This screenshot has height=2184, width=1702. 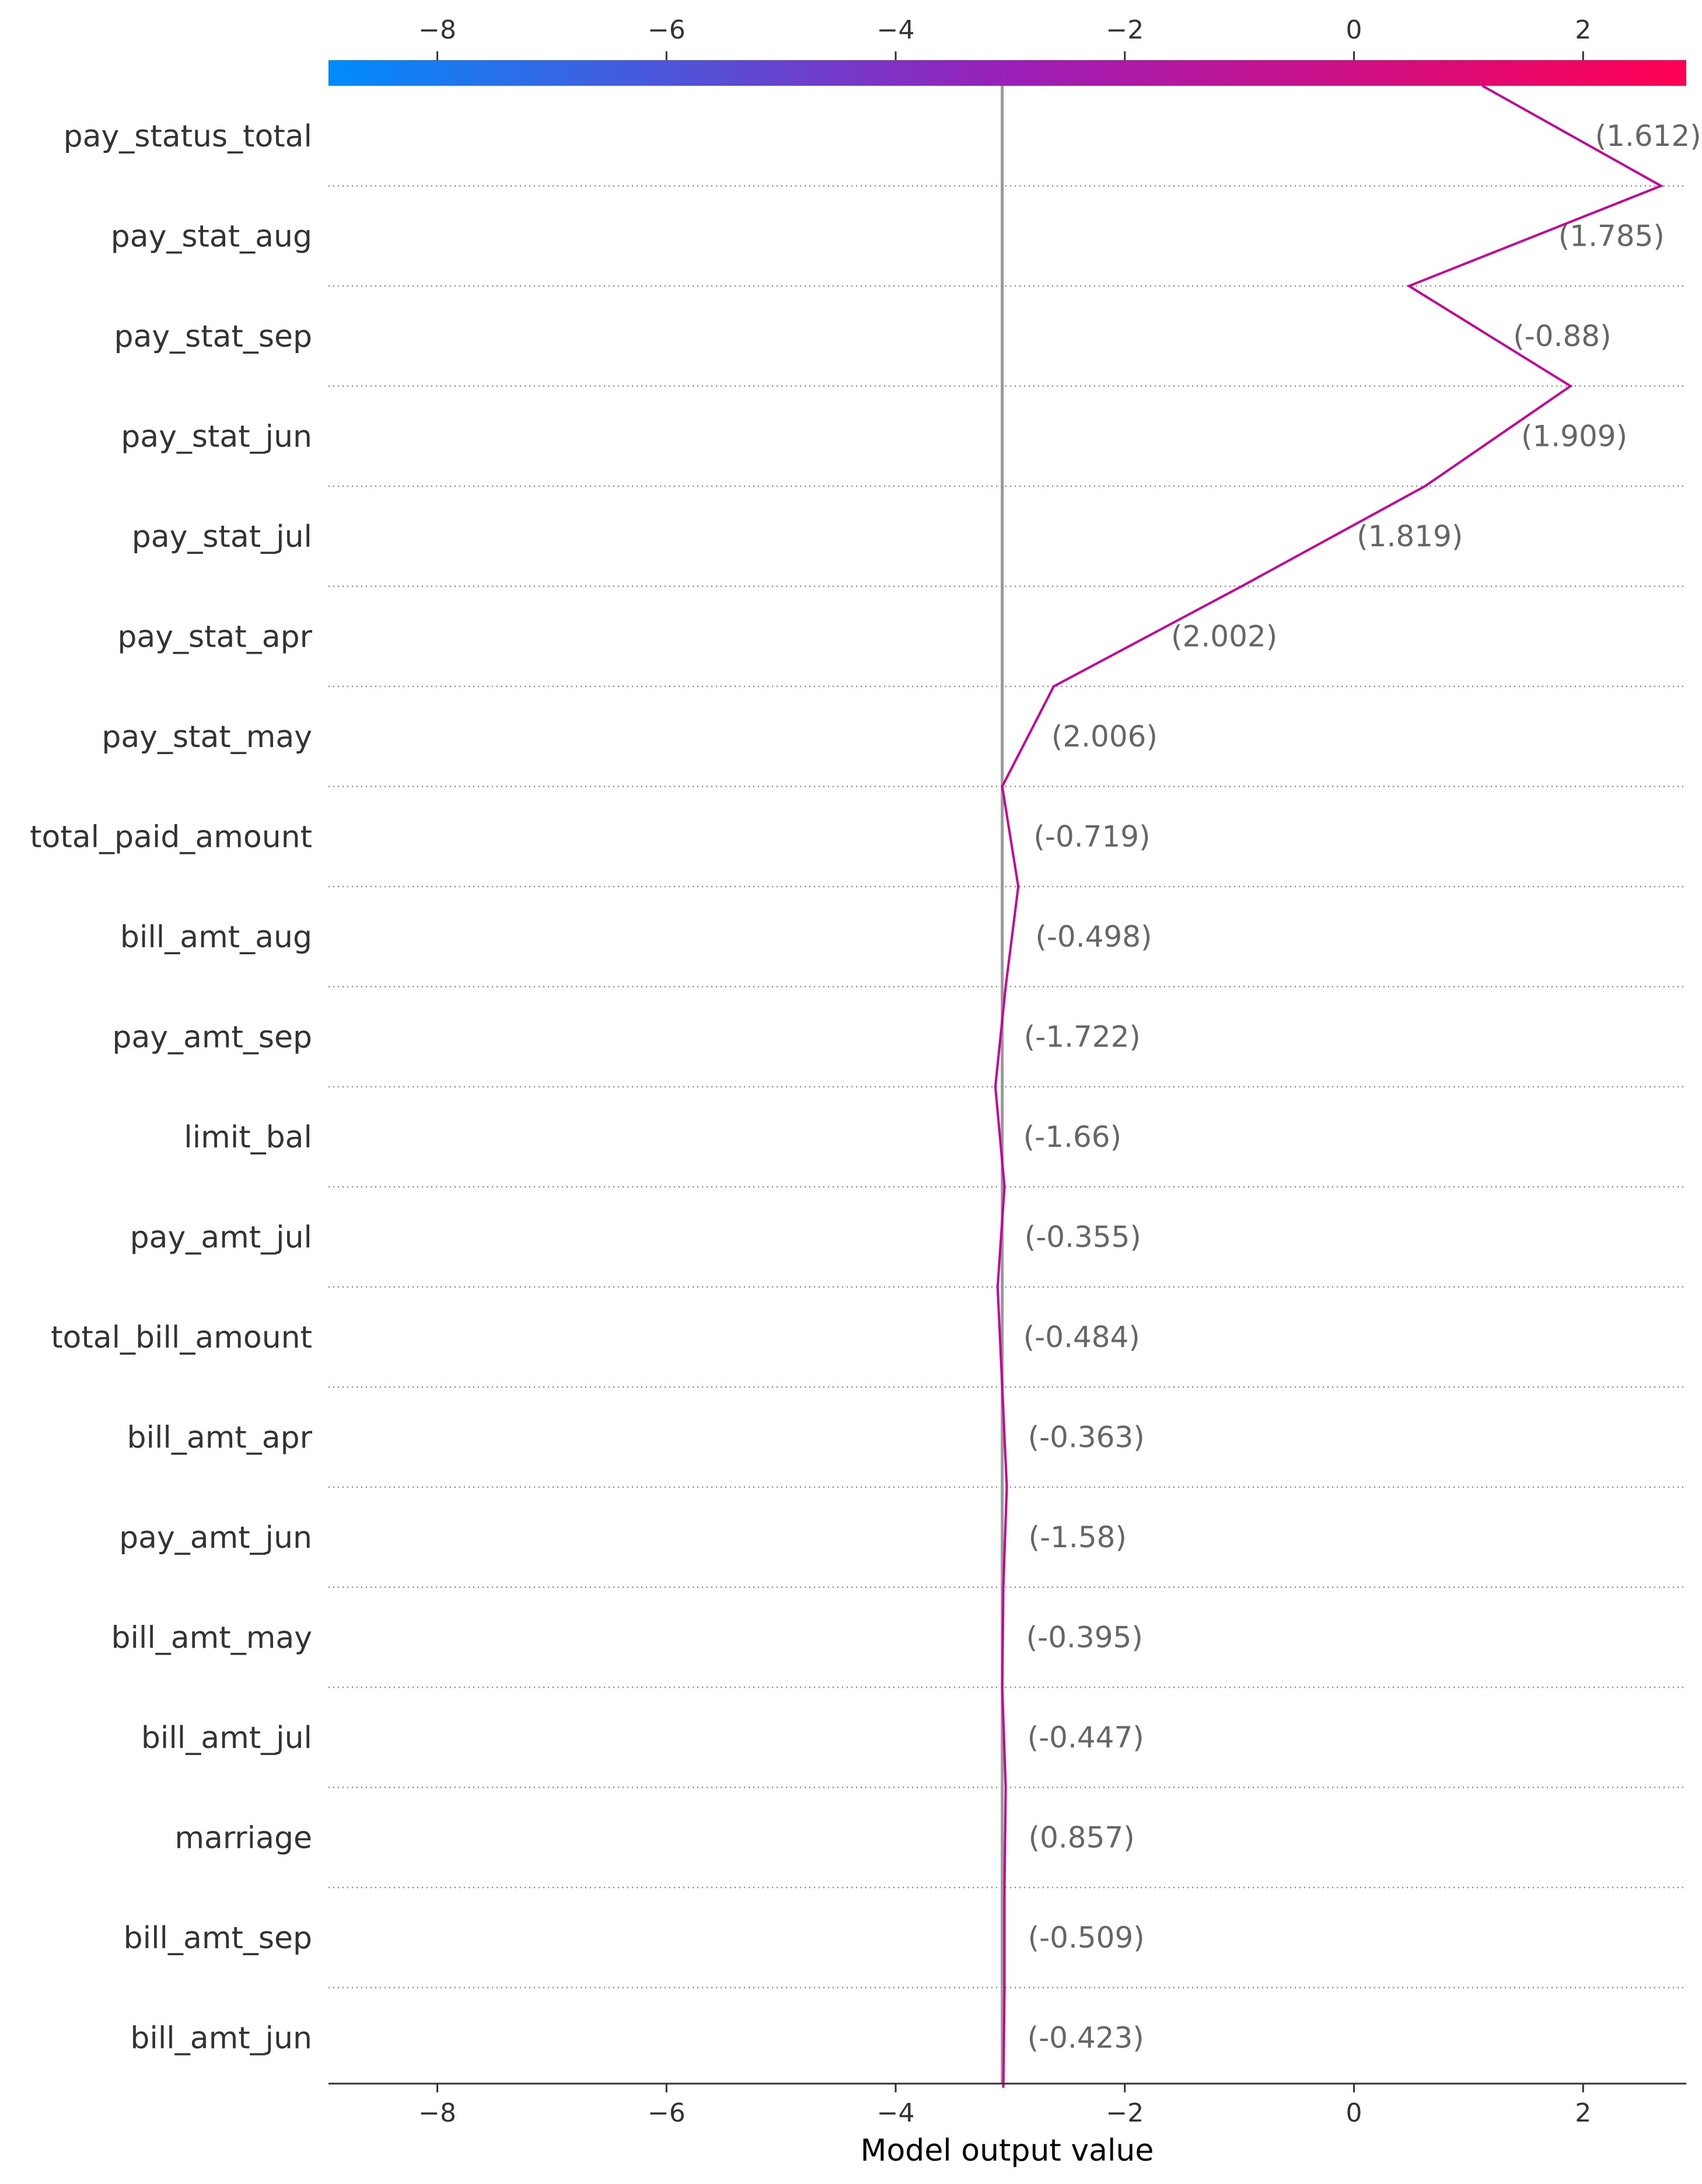 I want to click on colorbar, so click(x=1007, y=73).